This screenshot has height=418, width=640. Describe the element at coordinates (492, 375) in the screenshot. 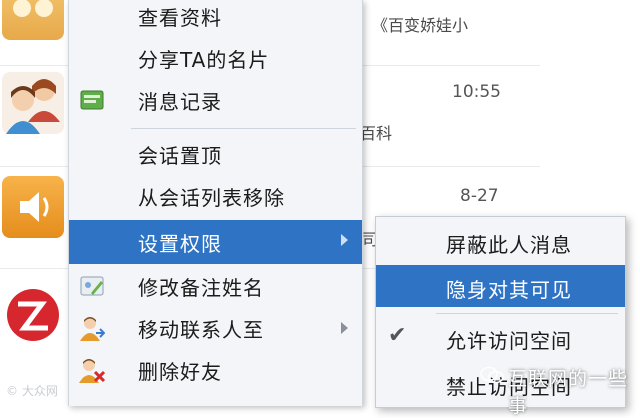

I see `wechat-icon` at that location.